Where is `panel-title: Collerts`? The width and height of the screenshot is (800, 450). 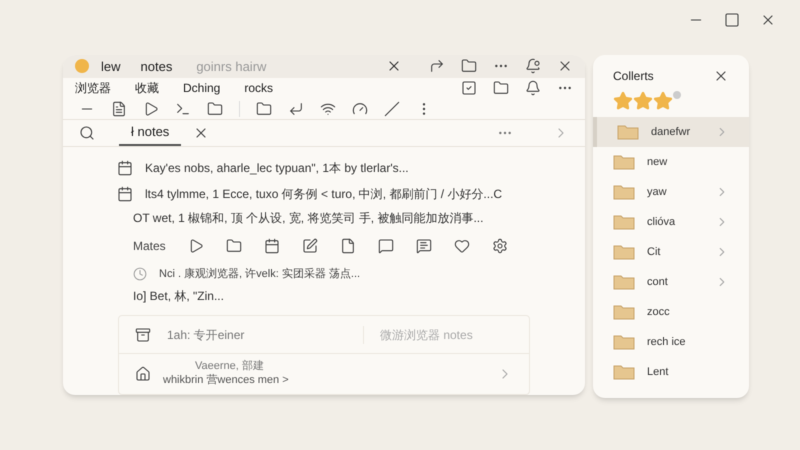
panel-title: Collerts is located at coordinates (633, 76).